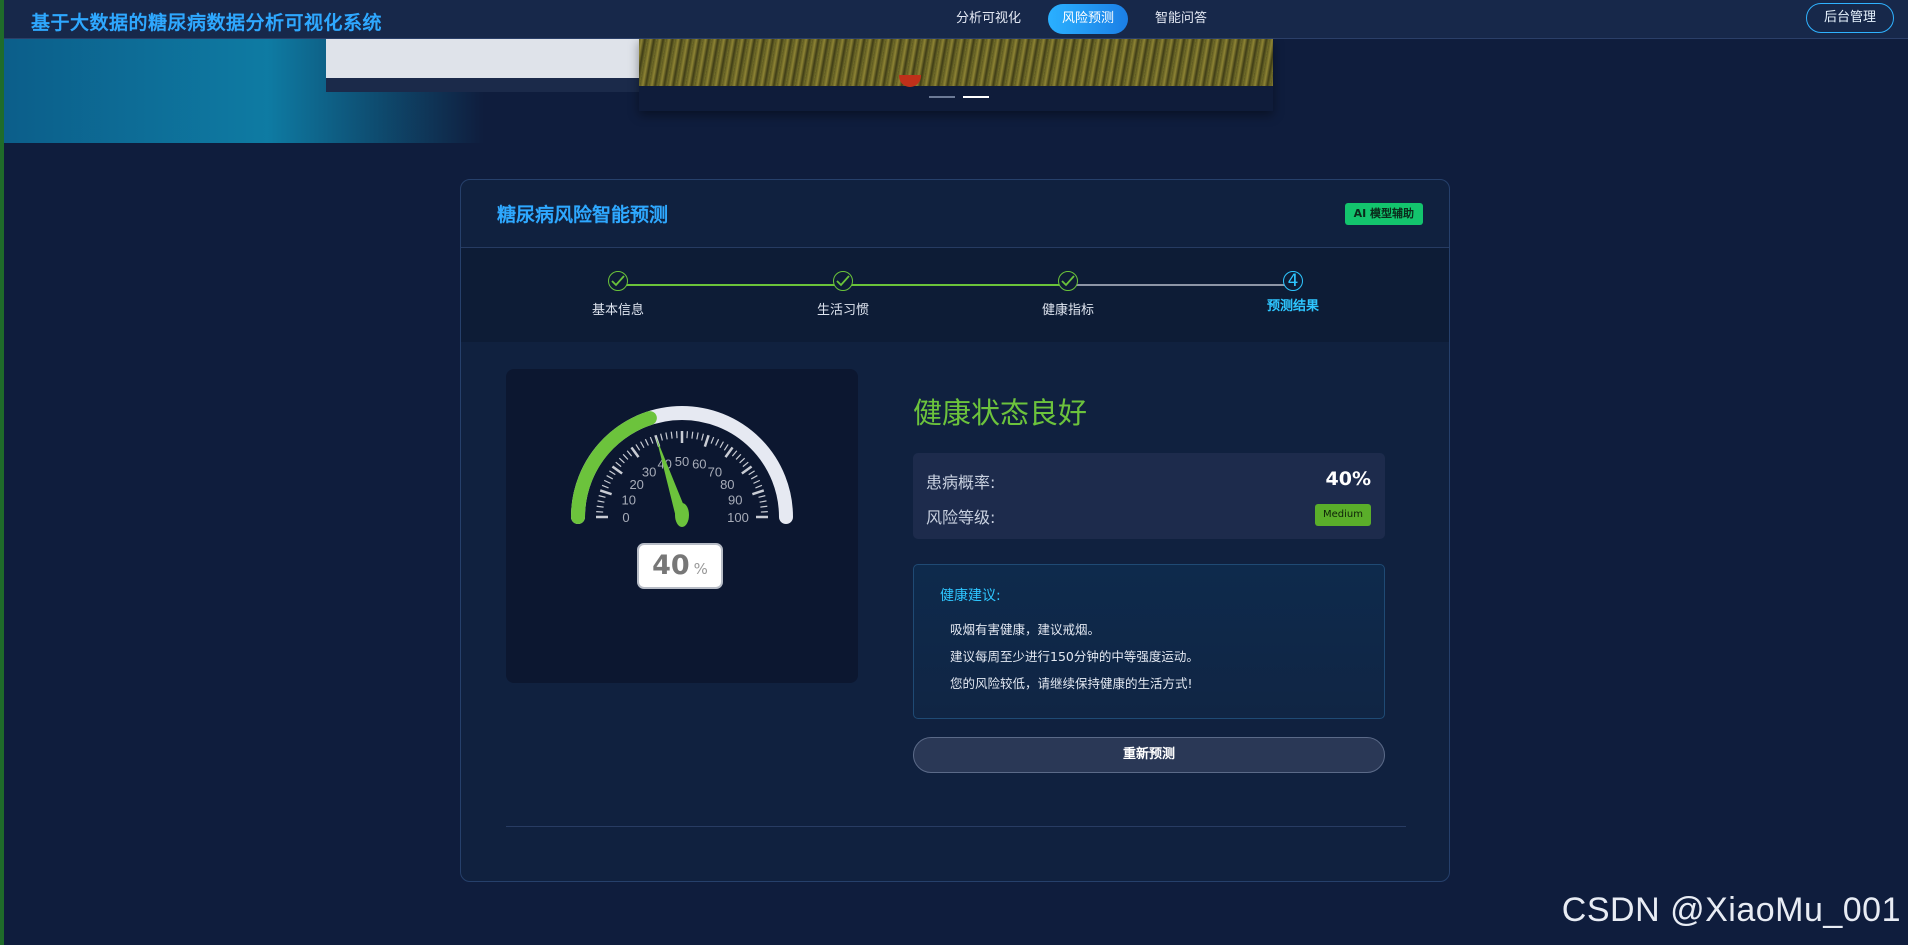 Image resolution: width=1908 pixels, height=945 pixels. Describe the element at coordinates (961, 482) in the screenshot. I see `probability-label: 患病概率:` at that location.